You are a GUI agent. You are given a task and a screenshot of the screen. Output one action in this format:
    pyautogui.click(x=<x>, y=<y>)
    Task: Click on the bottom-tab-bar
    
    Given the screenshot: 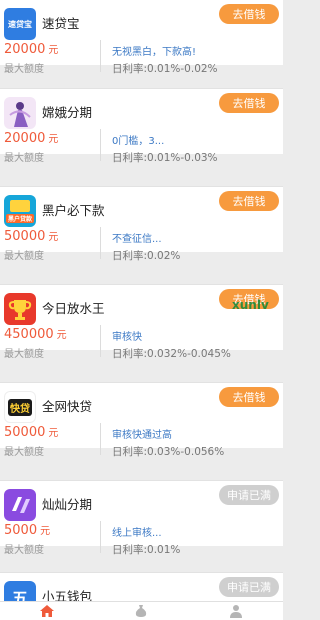 What is the action you would take?
    pyautogui.click(x=141, y=610)
    